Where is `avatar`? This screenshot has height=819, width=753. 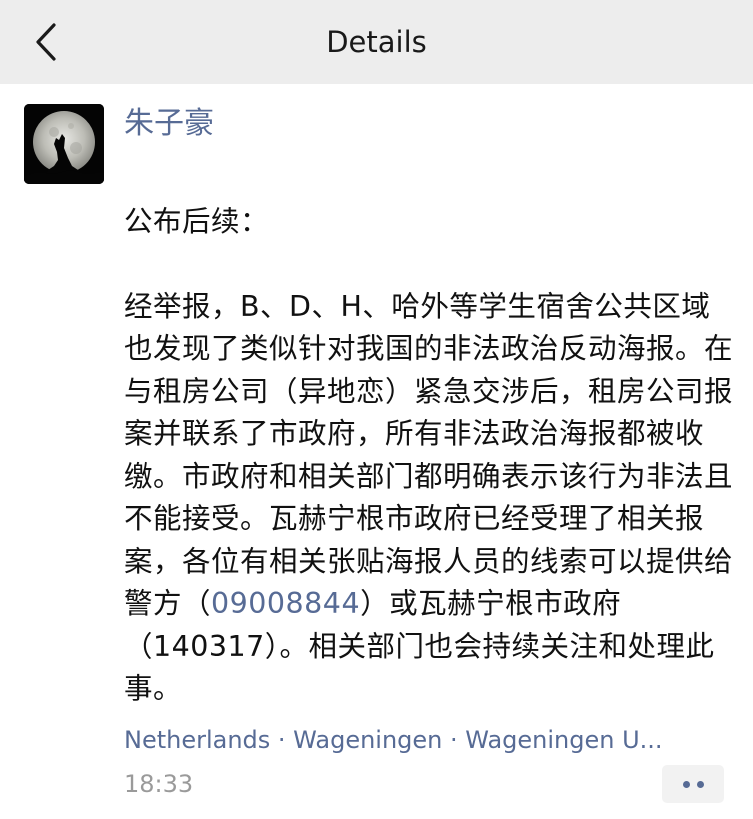
avatar is located at coordinates (64, 144).